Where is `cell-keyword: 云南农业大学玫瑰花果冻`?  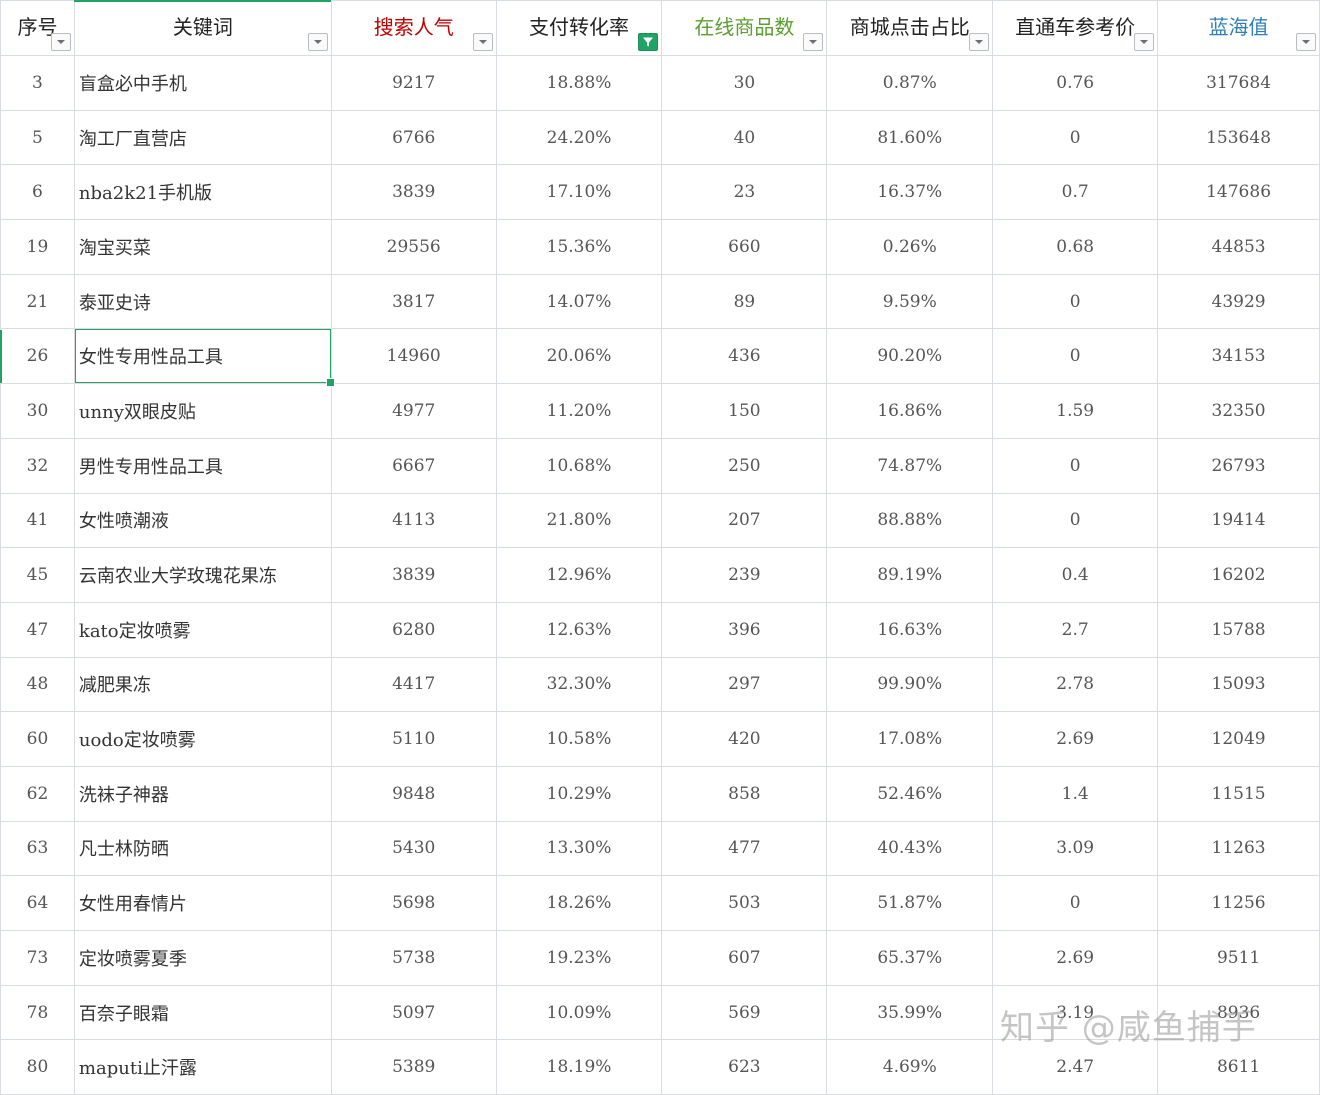
cell-keyword: 云南农业大学玫瑰花果冻 is located at coordinates (202, 575).